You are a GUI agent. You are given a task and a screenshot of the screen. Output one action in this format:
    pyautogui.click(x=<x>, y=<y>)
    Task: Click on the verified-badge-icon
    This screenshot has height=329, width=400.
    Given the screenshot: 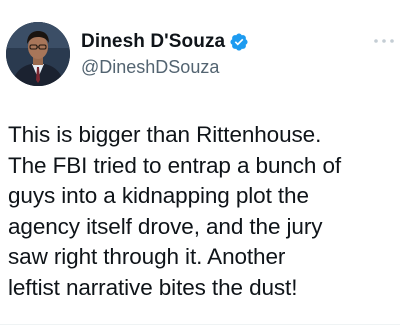 What is the action you would take?
    pyautogui.click(x=239, y=42)
    